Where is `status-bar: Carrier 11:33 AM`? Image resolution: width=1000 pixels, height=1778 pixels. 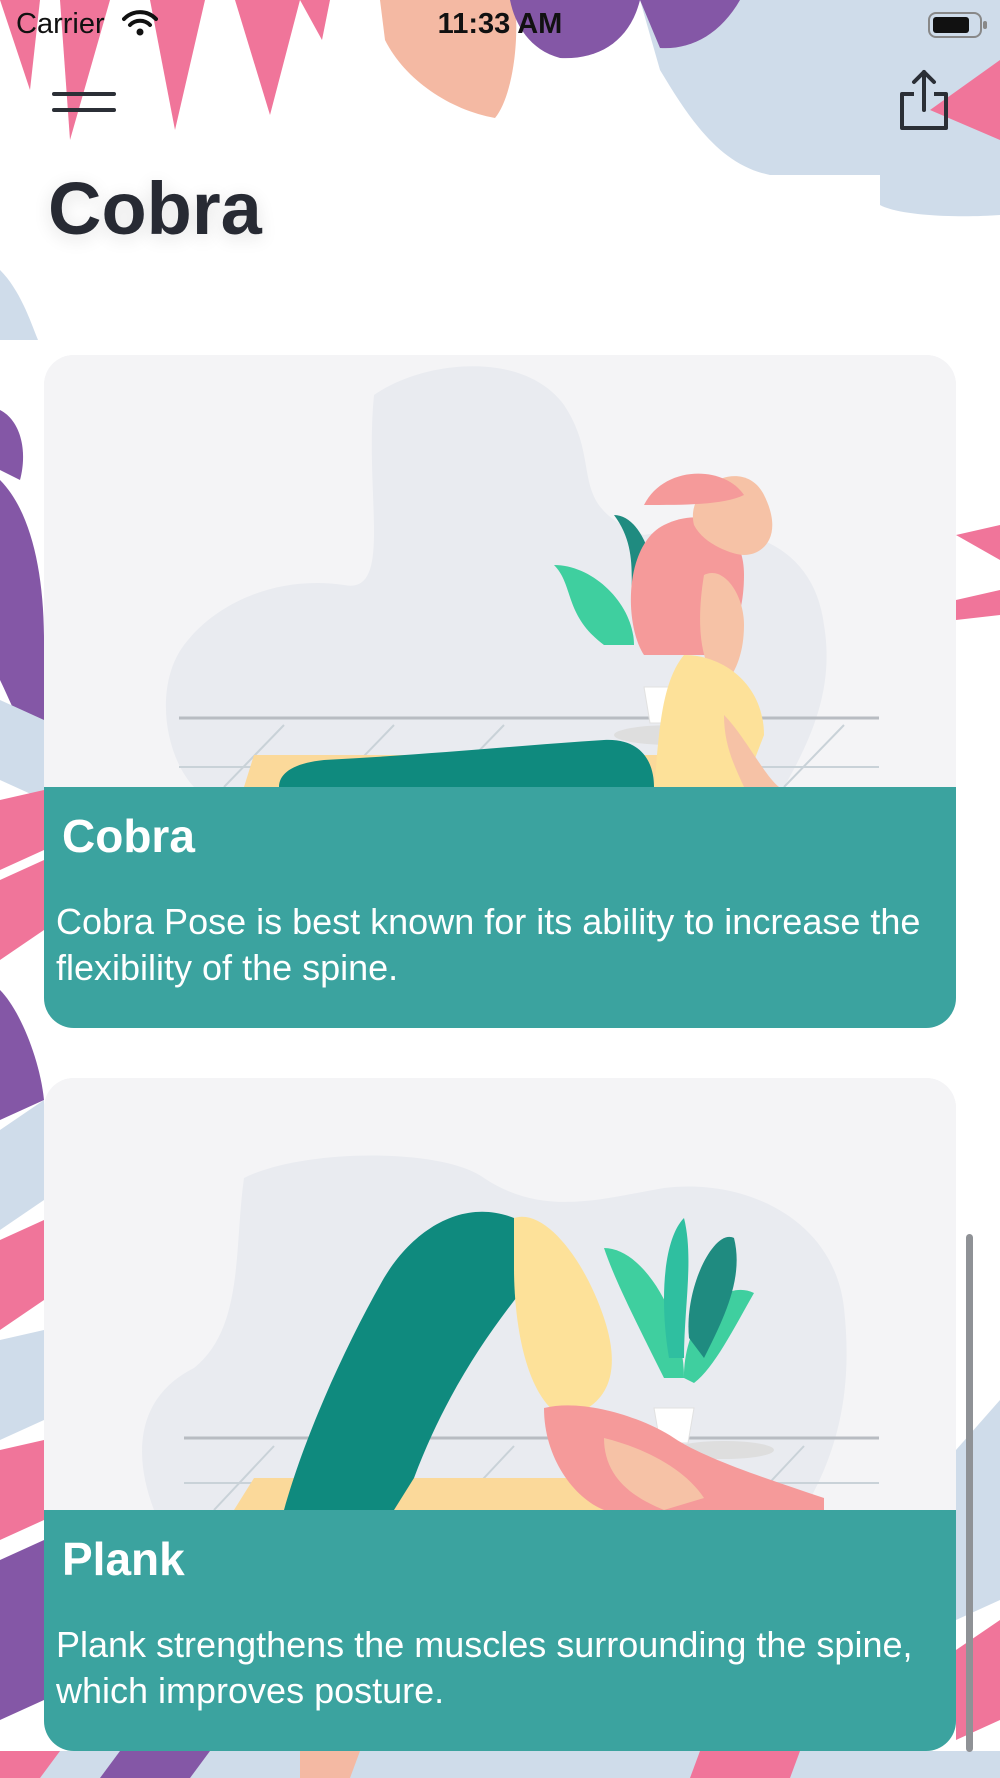 status-bar: Carrier 11:33 AM is located at coordinates (500, 26).